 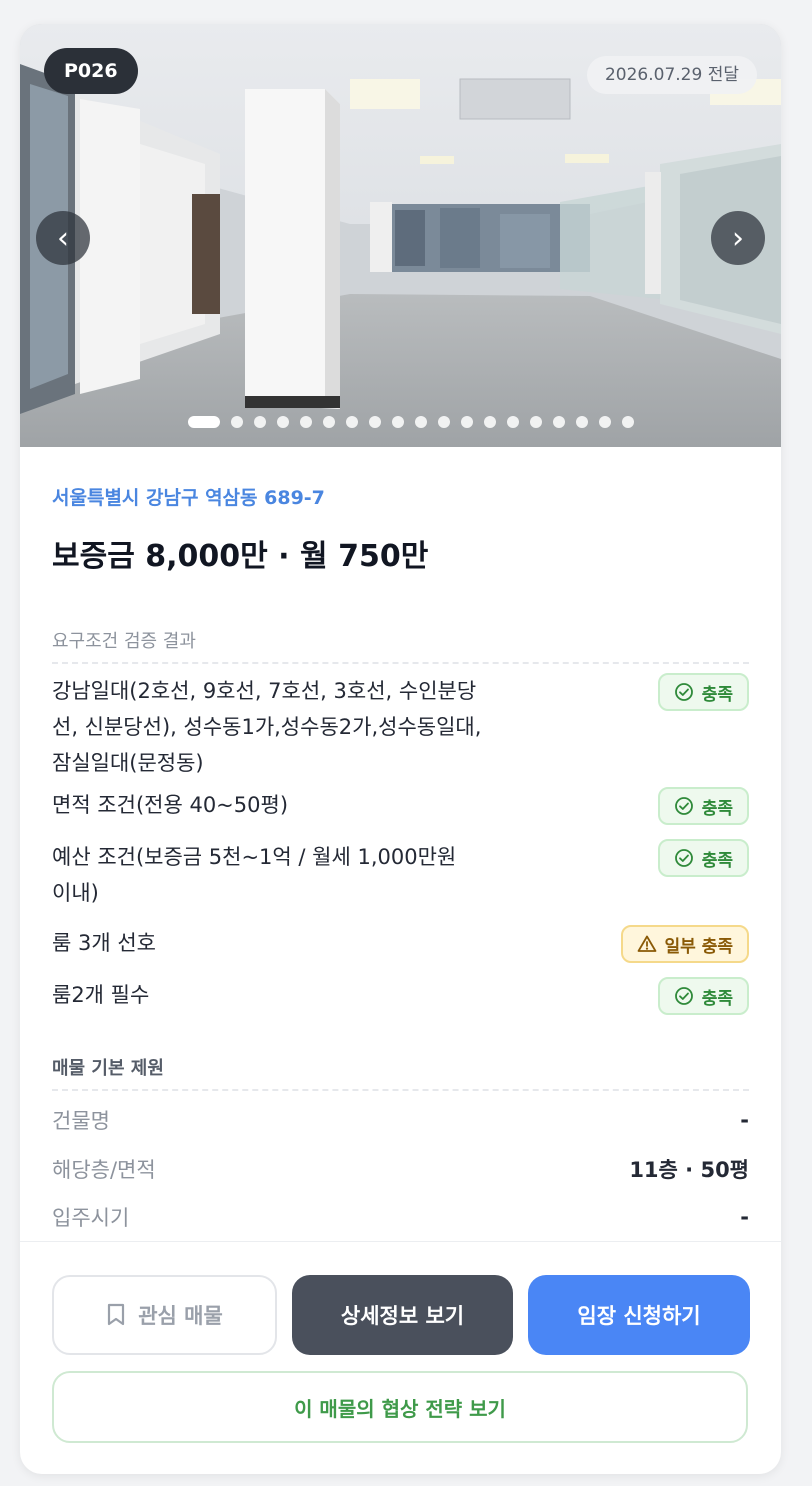 What do you see at coordinates (400, 1169) in the screenshot?
I see `spec-row: 해당층/면적 11층 · 50평` at bounding box center [400, 1169].